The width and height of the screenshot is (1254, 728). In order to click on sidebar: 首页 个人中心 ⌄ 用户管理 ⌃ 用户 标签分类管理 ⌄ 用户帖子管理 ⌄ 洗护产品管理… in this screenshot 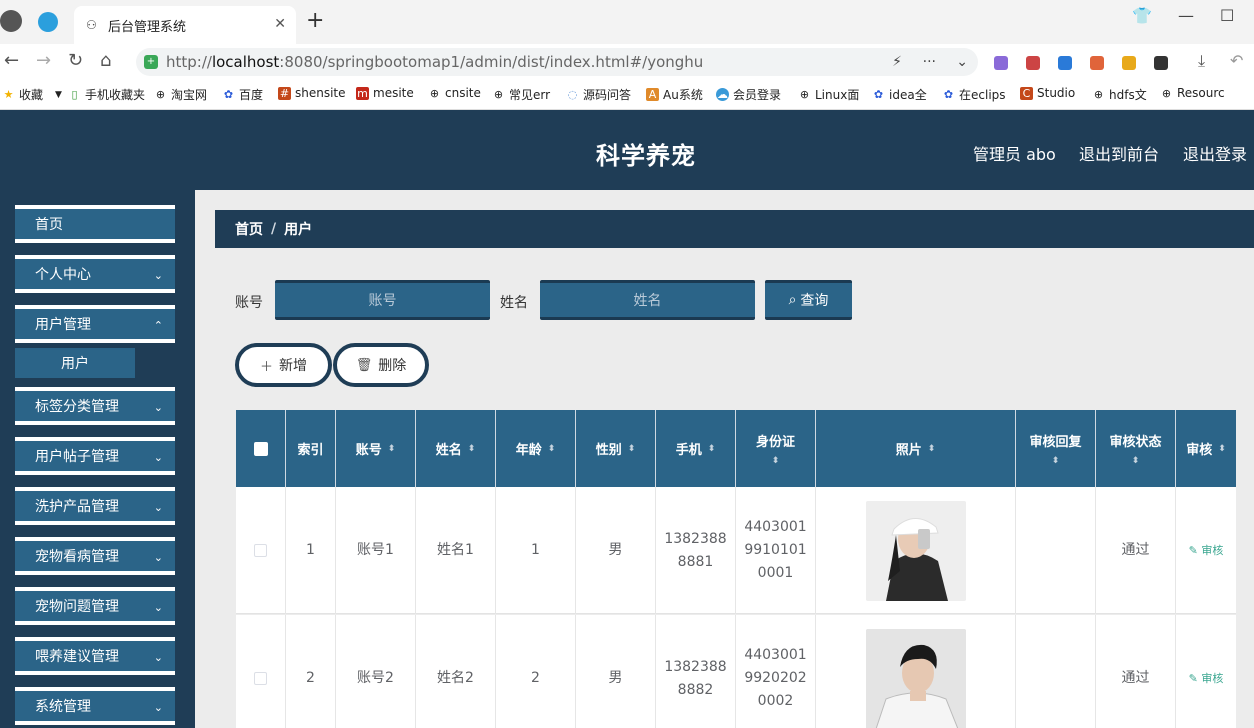, I will do `click(97, 459)`.